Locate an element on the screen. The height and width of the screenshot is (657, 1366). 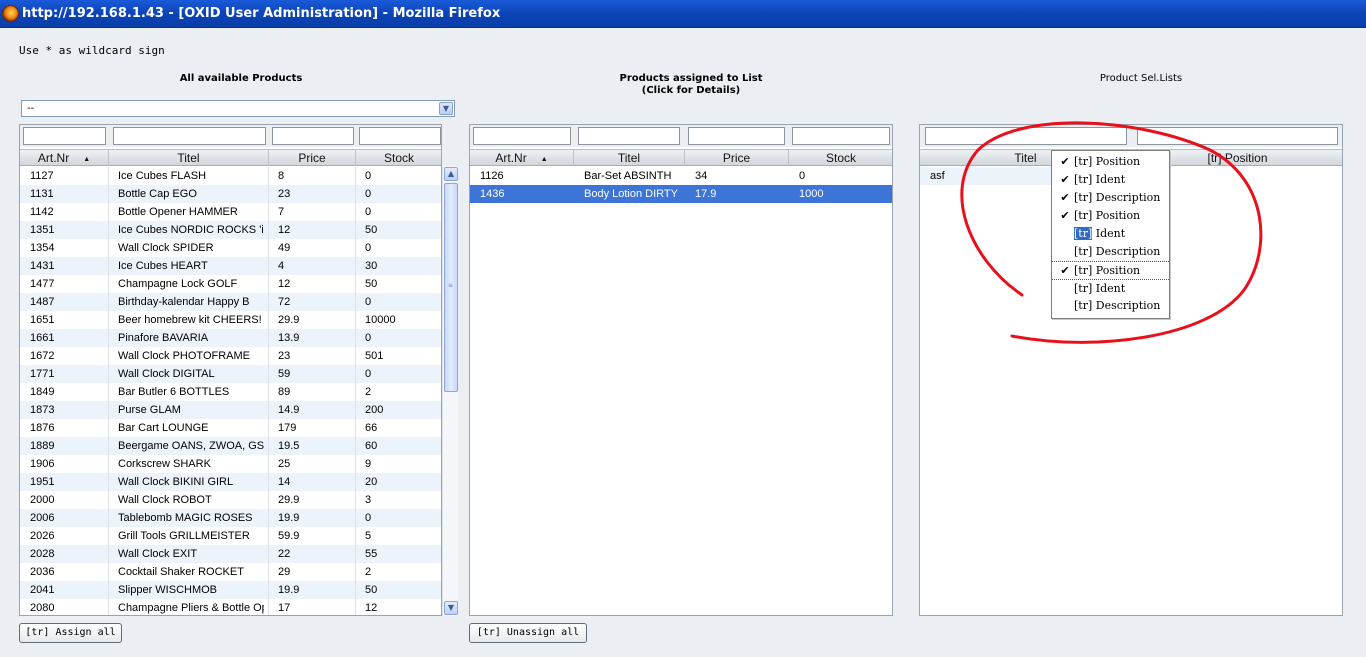
scroll-down-icon: ▼ is located at coordinates (451, 608).